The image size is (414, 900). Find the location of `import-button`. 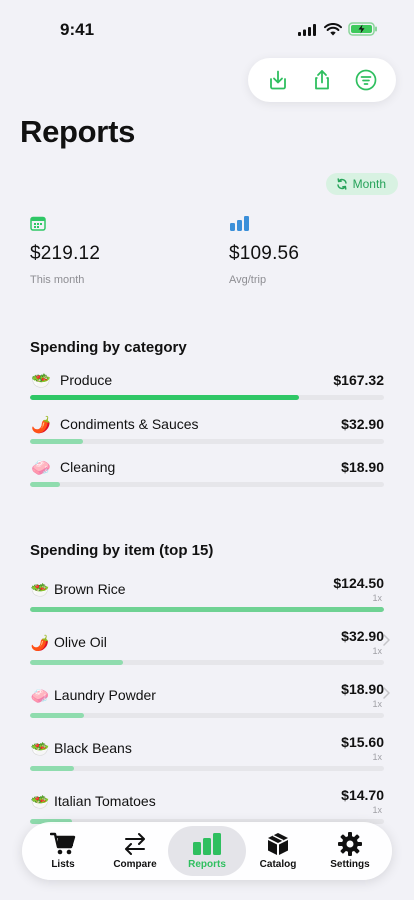

import-button is located at coordinates (278, 80).